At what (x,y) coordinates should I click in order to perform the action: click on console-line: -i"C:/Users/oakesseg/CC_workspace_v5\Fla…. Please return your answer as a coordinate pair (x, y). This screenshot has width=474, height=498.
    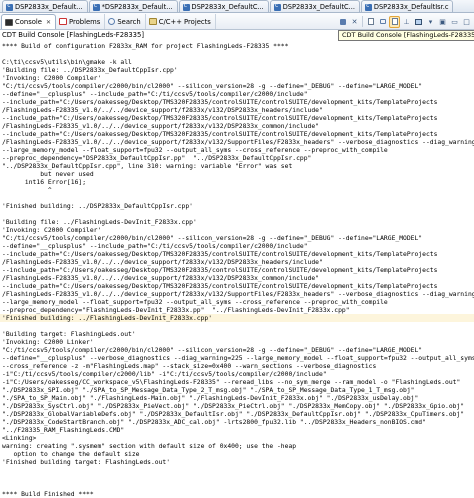
    Looking at the image, I should click on (231, 382).